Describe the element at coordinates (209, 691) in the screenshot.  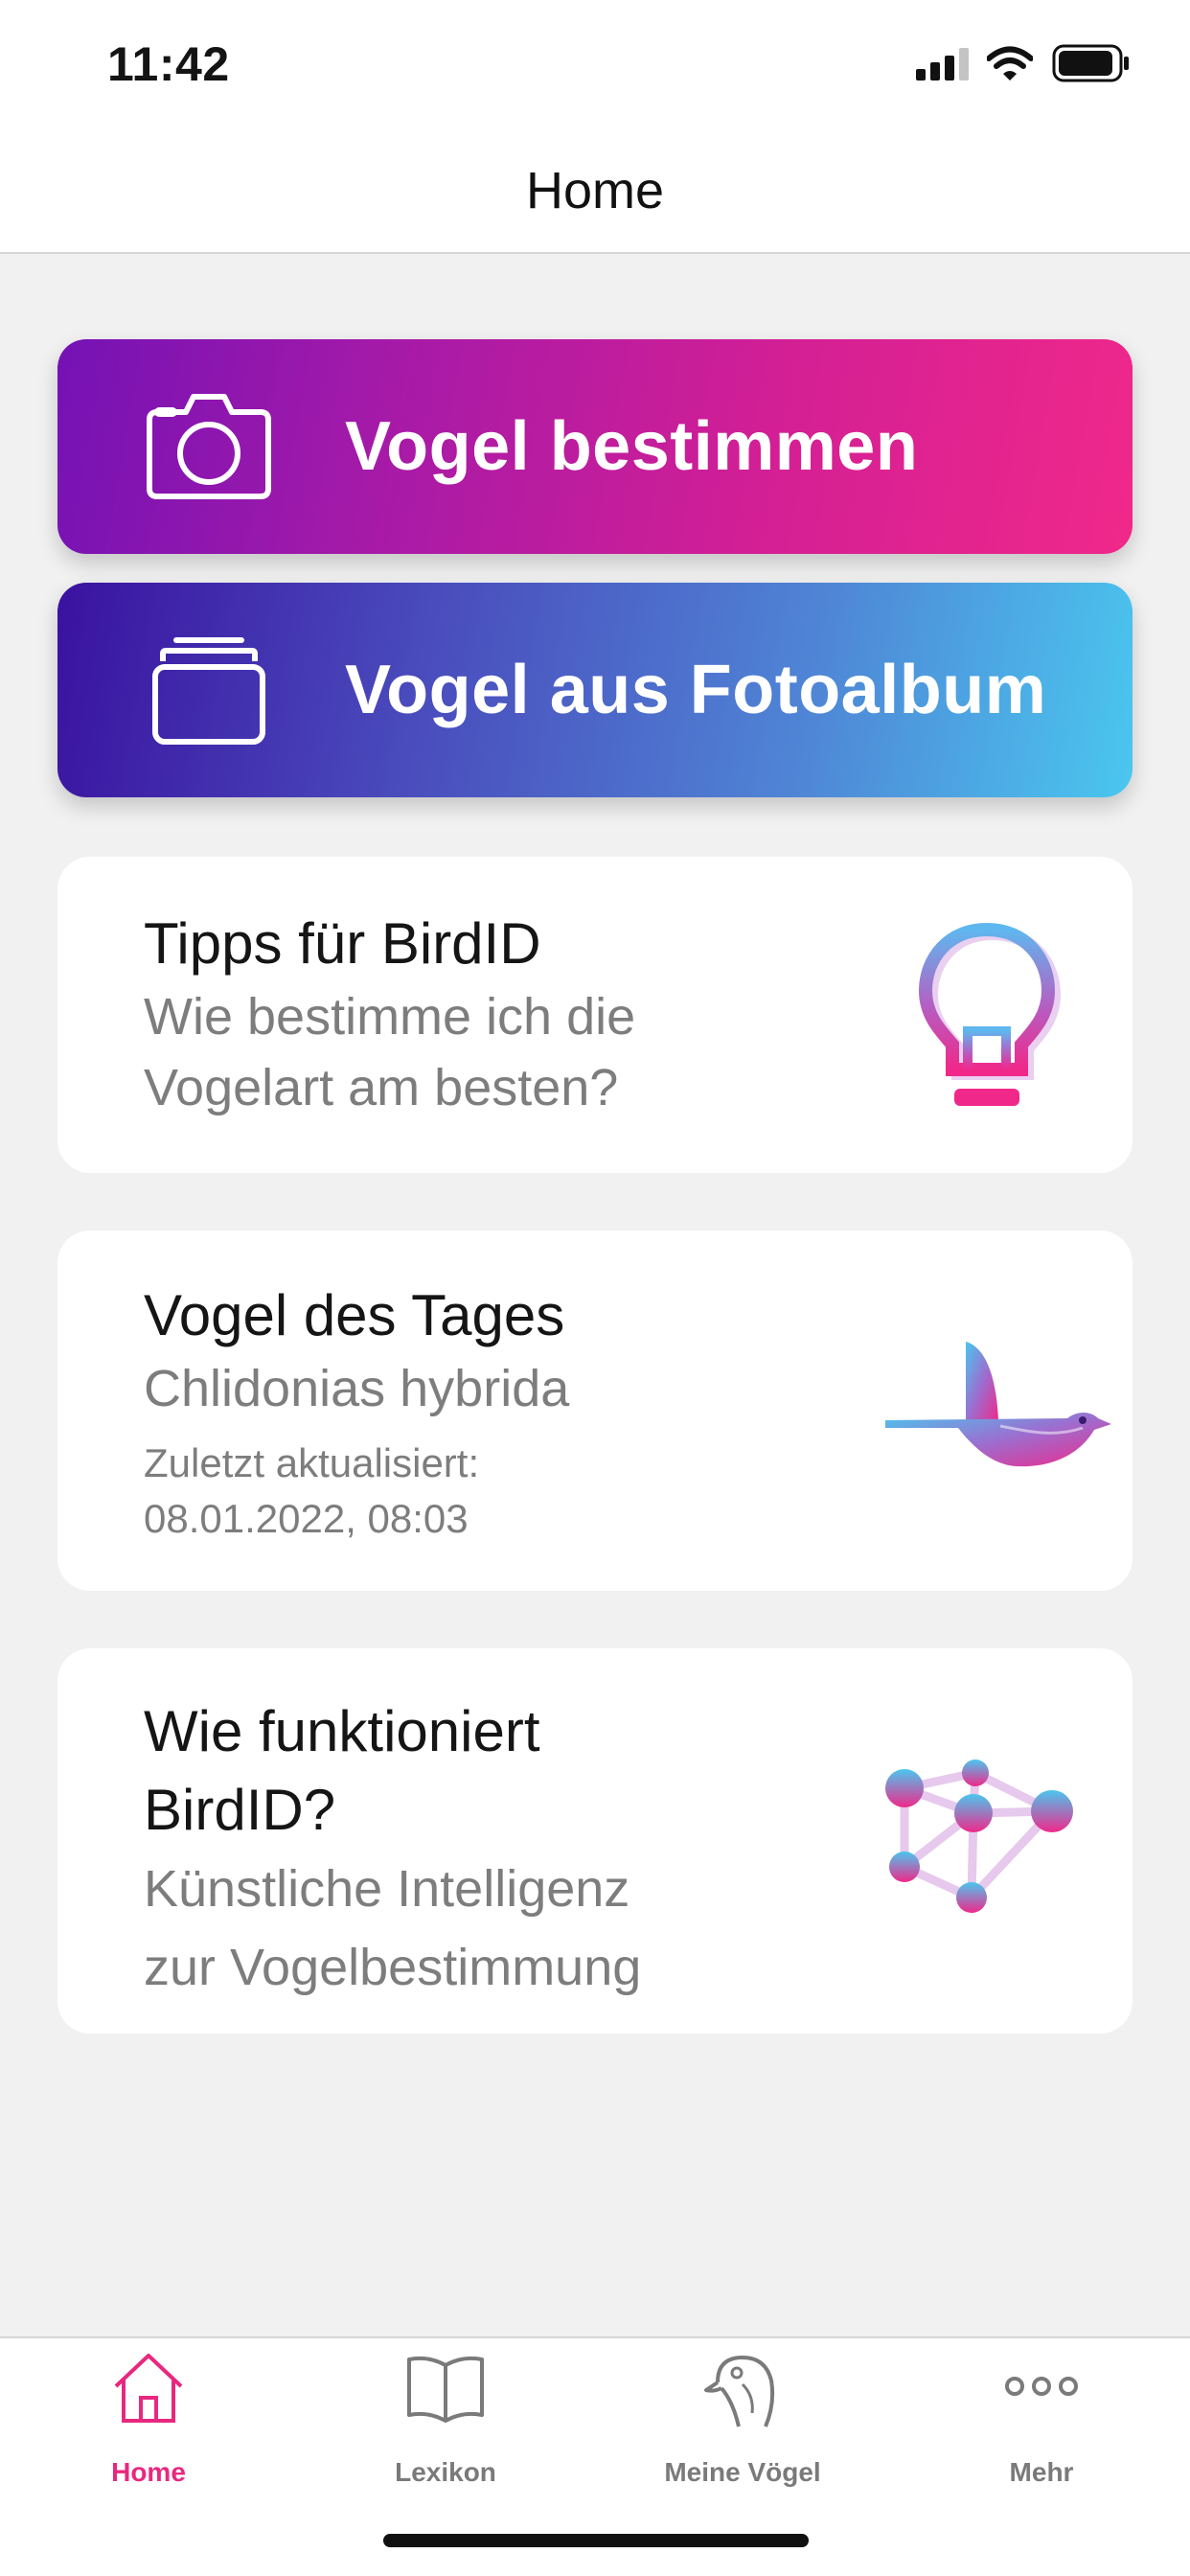
I see `photo-stack-icon` at that location.